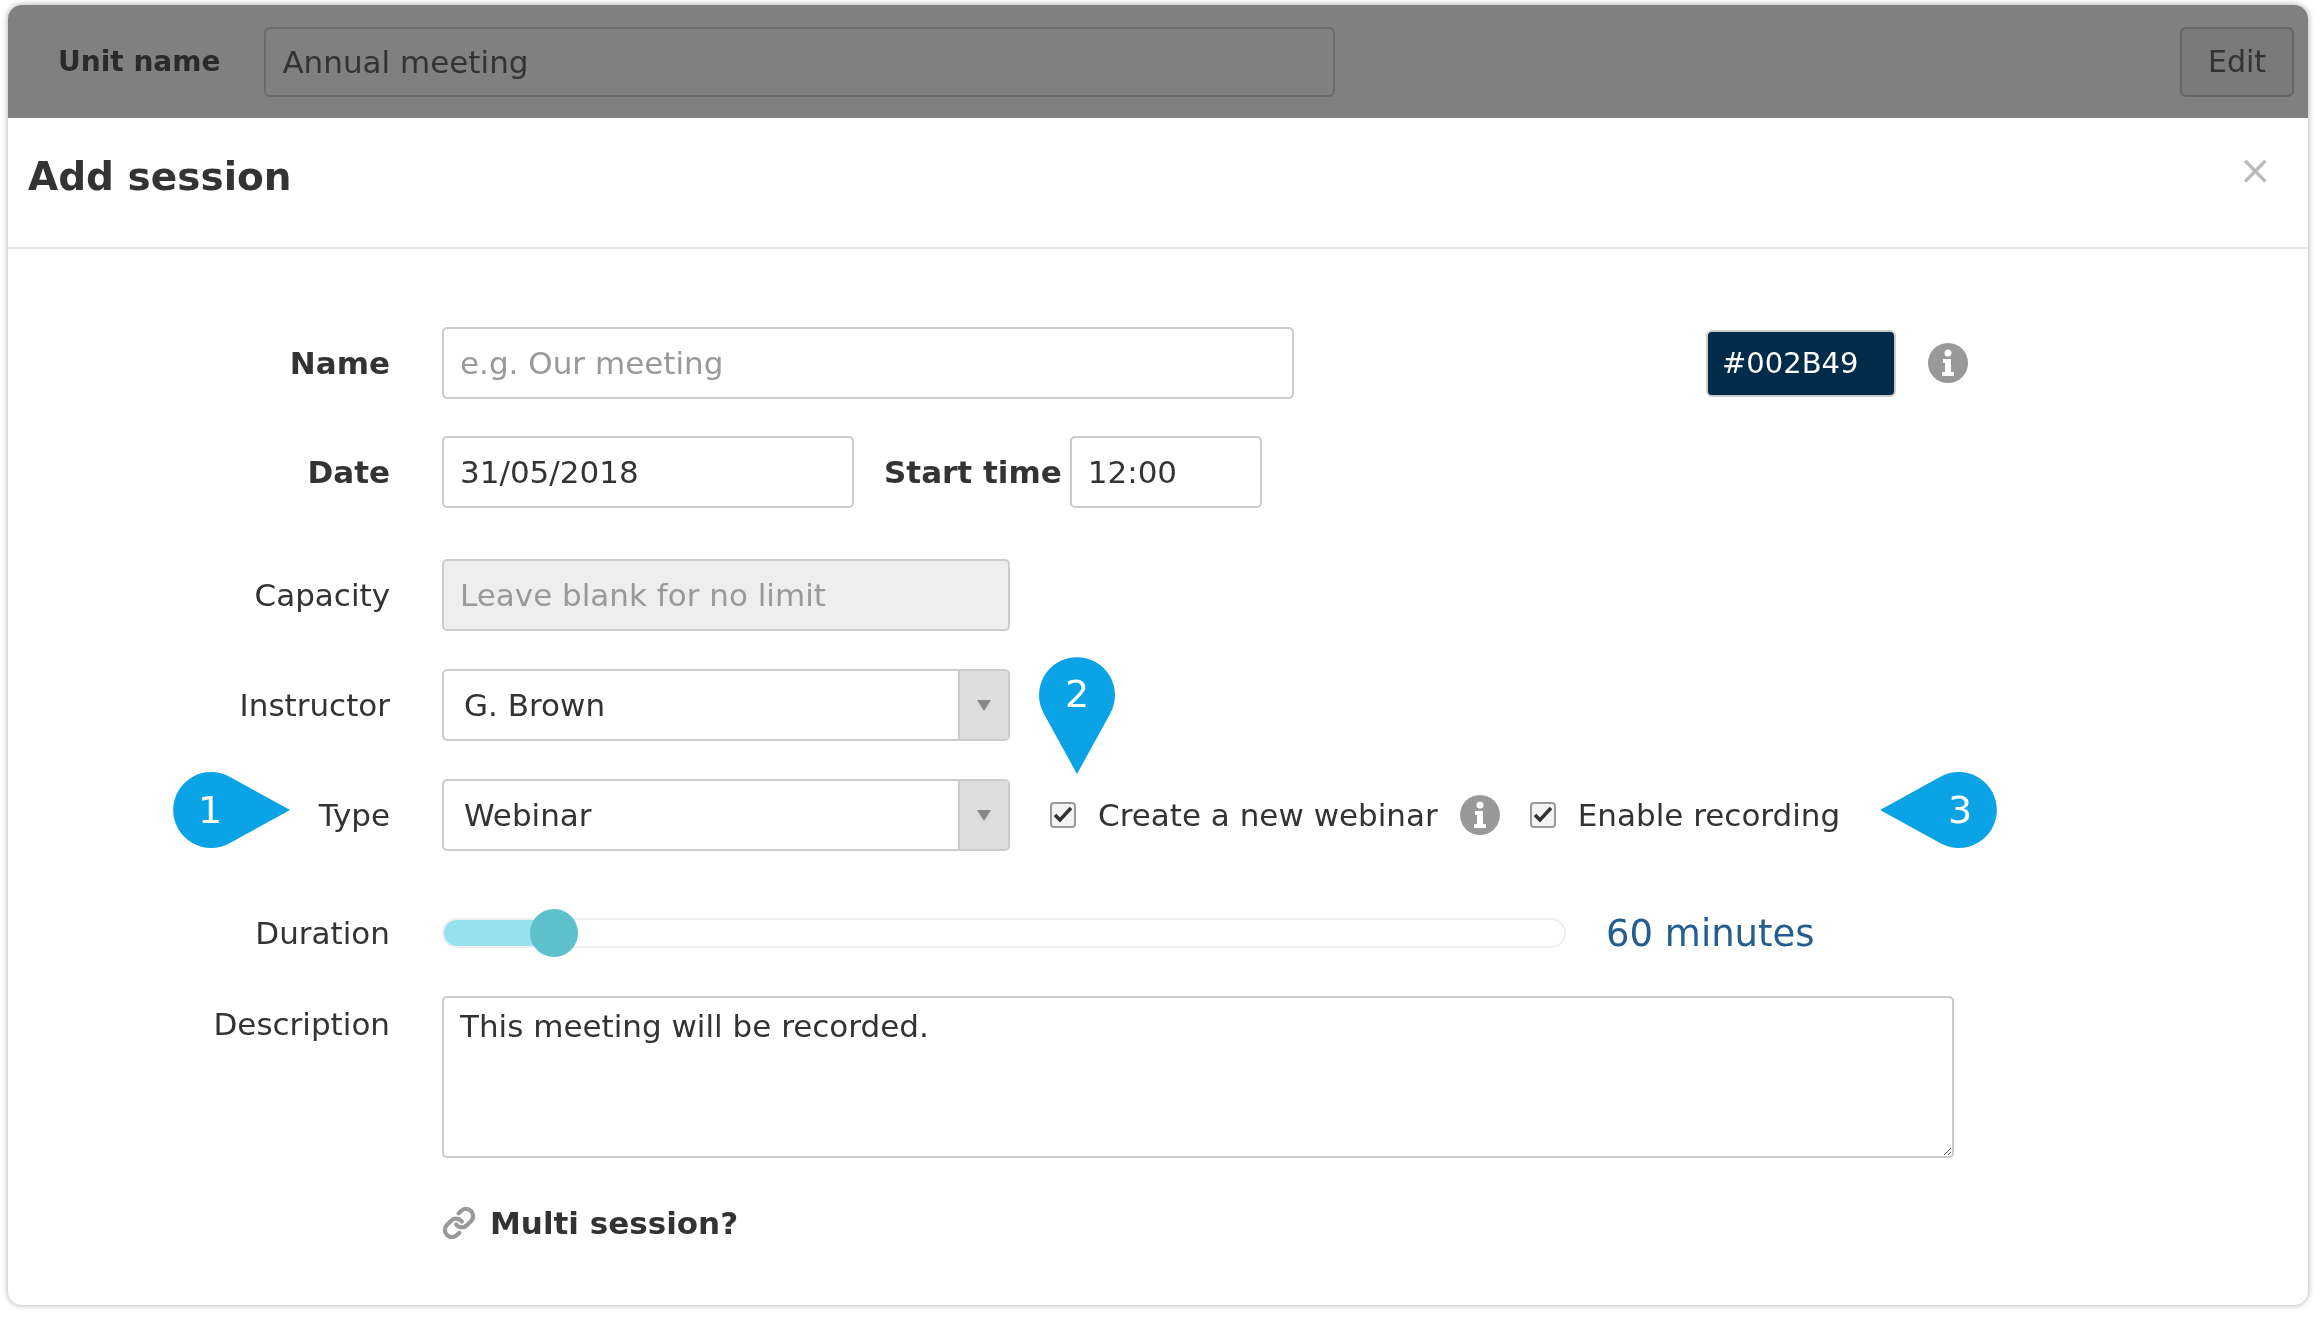  Describe the element at coordinates (590, 1223) in the screenshot. I see `multi-session-link: Multi session?` at that location.